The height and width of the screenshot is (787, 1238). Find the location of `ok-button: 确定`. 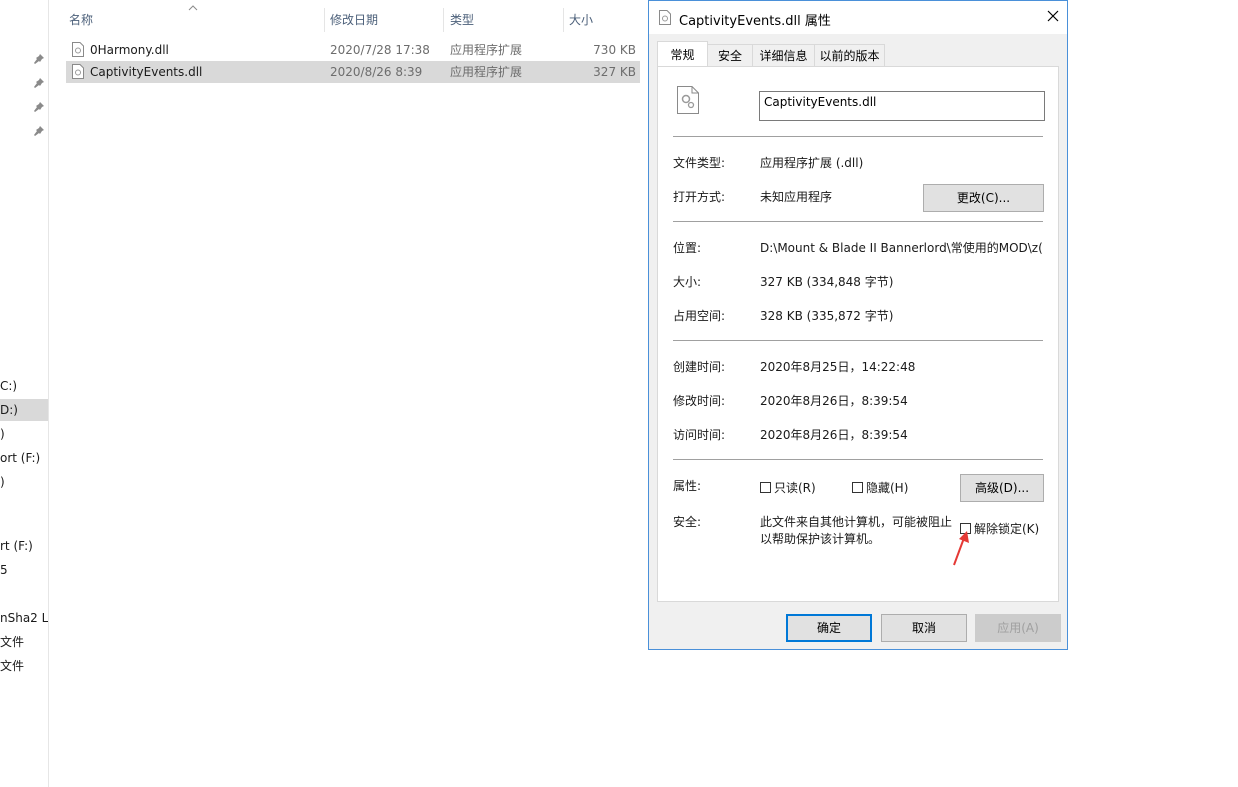

ok-button: 确定 is located at coordinates (829, 628).